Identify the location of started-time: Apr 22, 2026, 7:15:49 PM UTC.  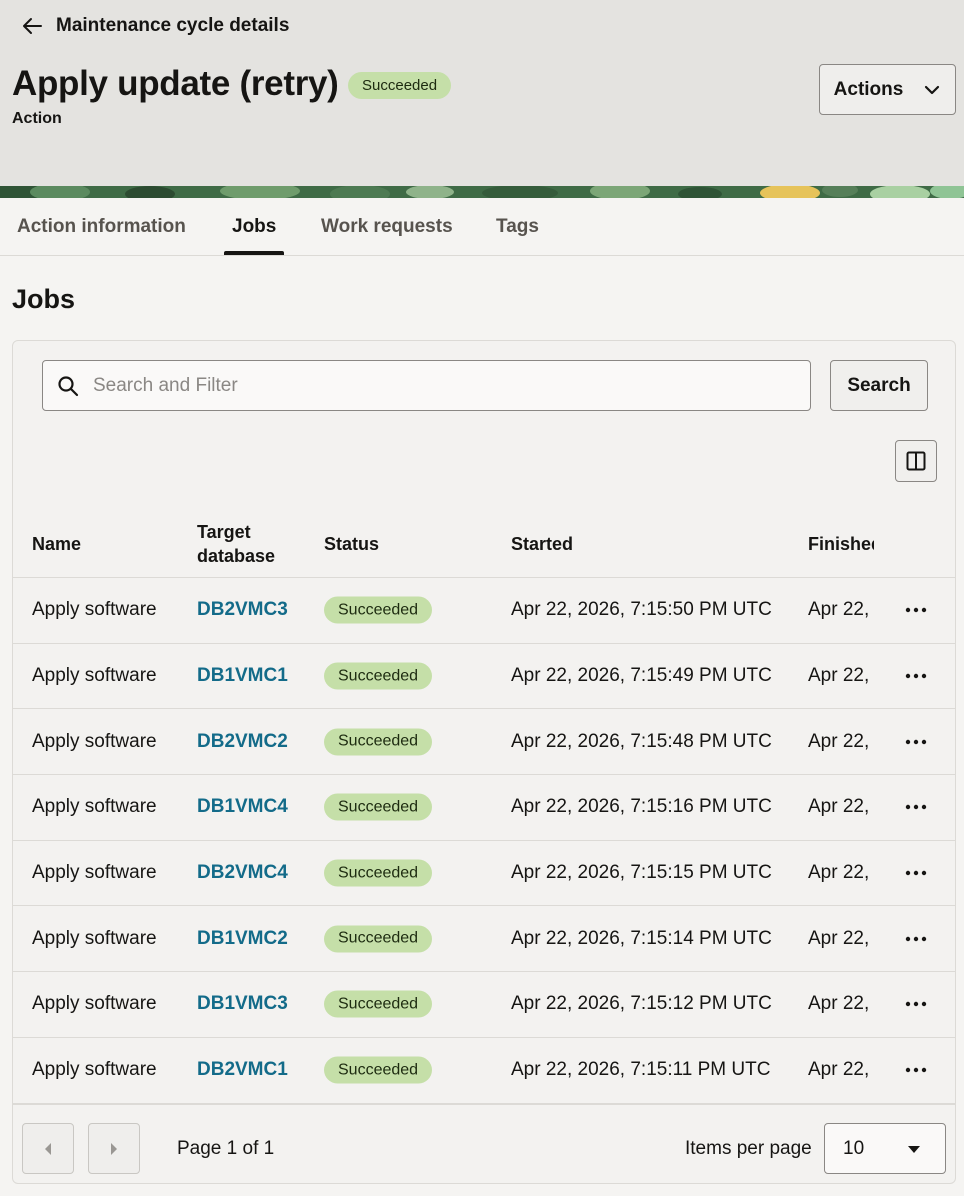
(641, 676).